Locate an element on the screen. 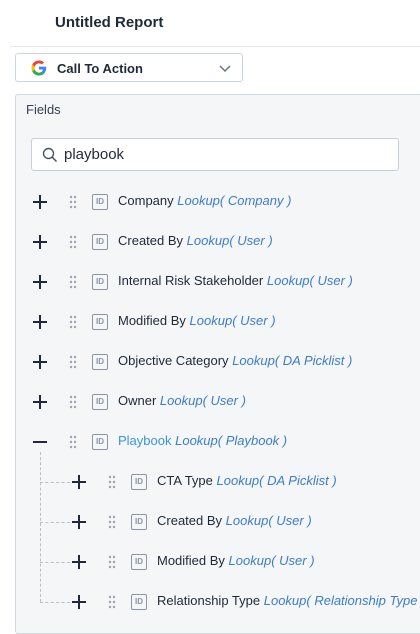 This screenshot has width=420, height=634. source-object-select: Call To Action is located at coordinates (129, 67).